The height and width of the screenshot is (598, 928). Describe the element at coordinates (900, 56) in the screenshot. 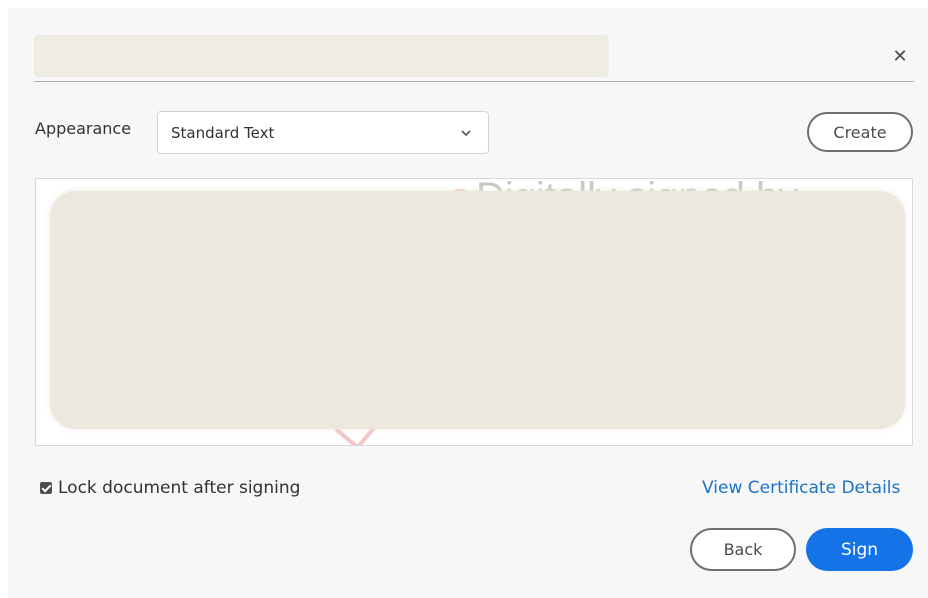

I see `close-icon: ✕` at that location.